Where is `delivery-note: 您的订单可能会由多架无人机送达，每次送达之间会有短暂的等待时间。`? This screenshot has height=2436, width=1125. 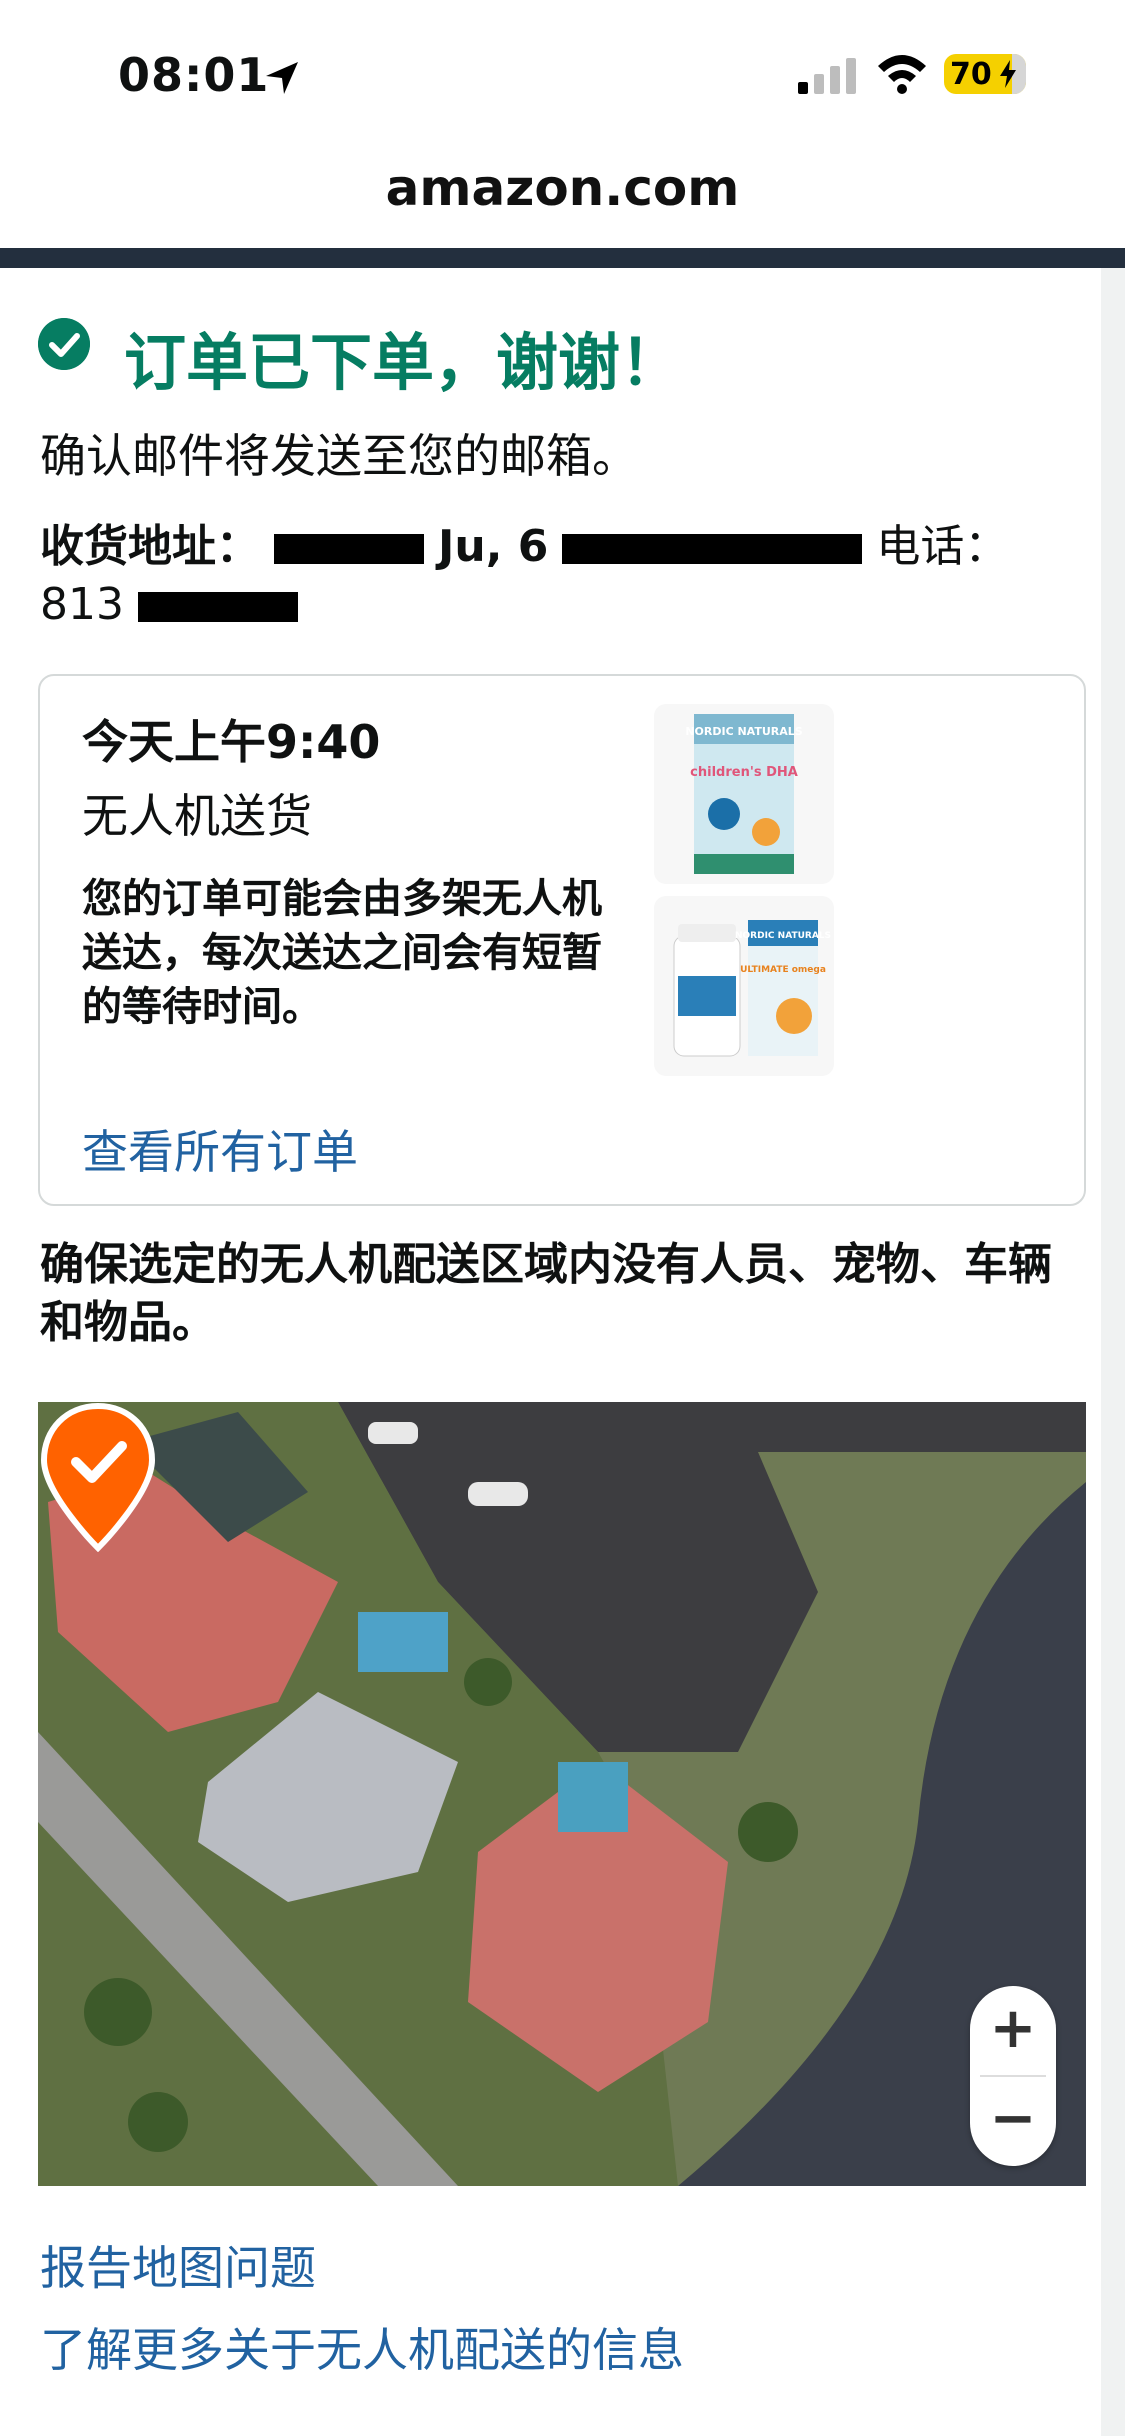 delivery-note: 您的订单可能会由多架无人机送达，每次送达之间会有短暂的等待时间。 is located at coordinates (342, 953).